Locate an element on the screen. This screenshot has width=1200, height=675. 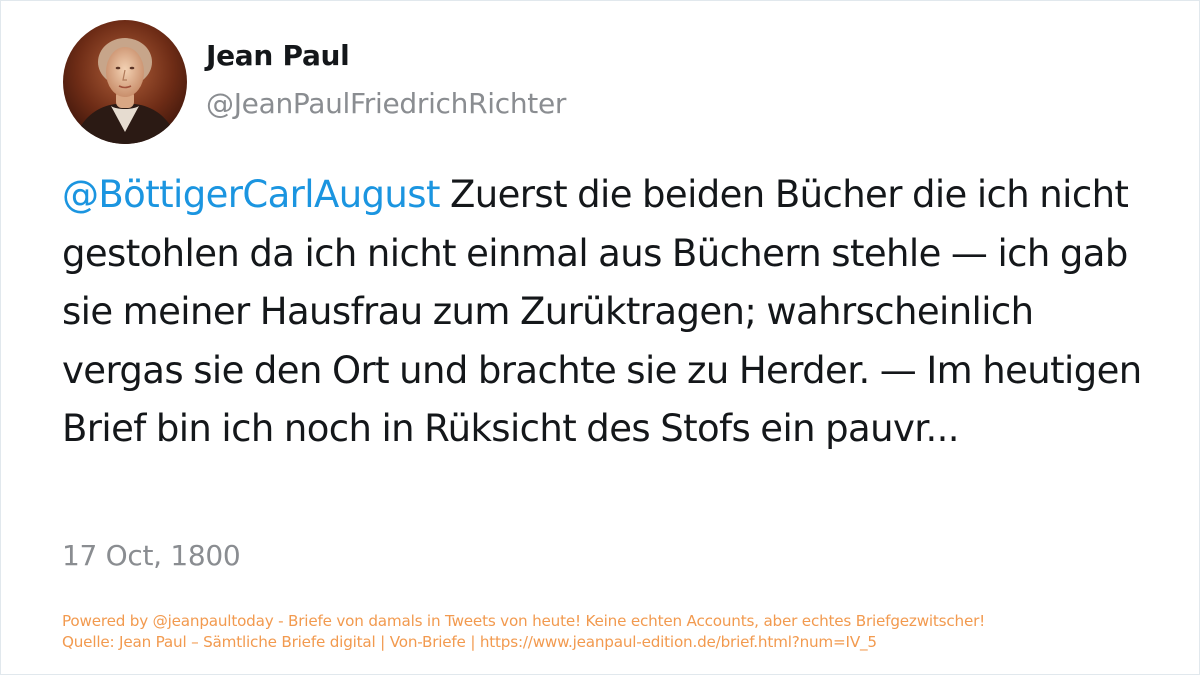
user-handle: @JeanPaulFriedrichRichter is located at coordinates (386, 103).